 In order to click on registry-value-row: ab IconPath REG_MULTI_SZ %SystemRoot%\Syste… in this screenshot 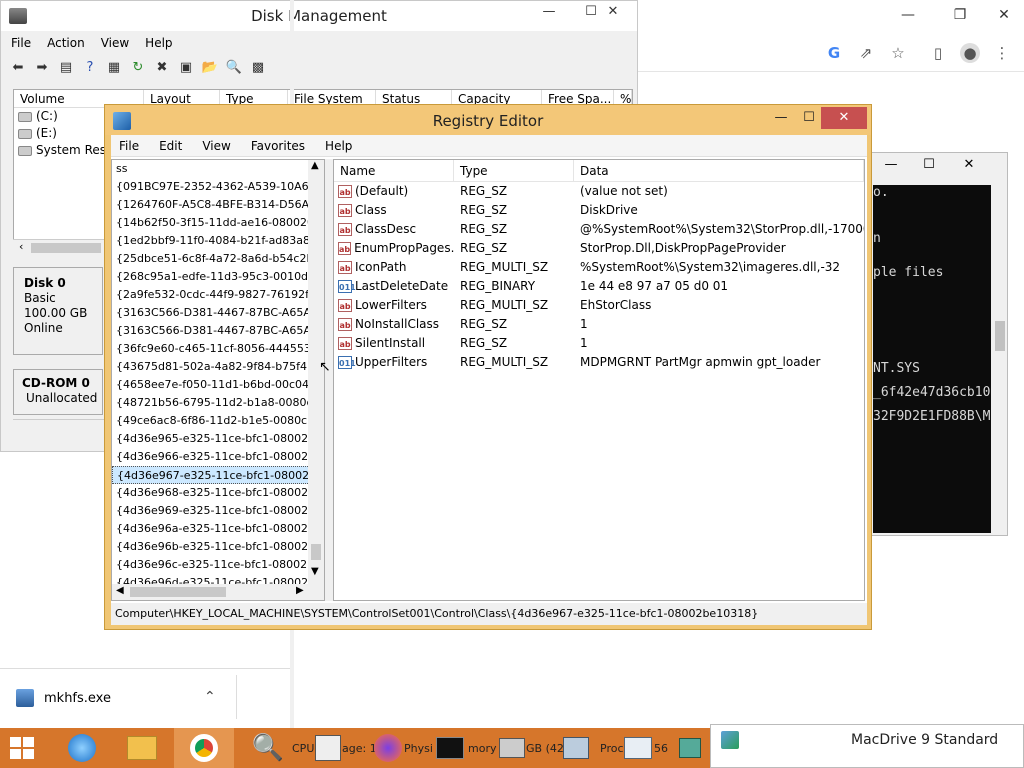, I will do `click(599, 267)`.